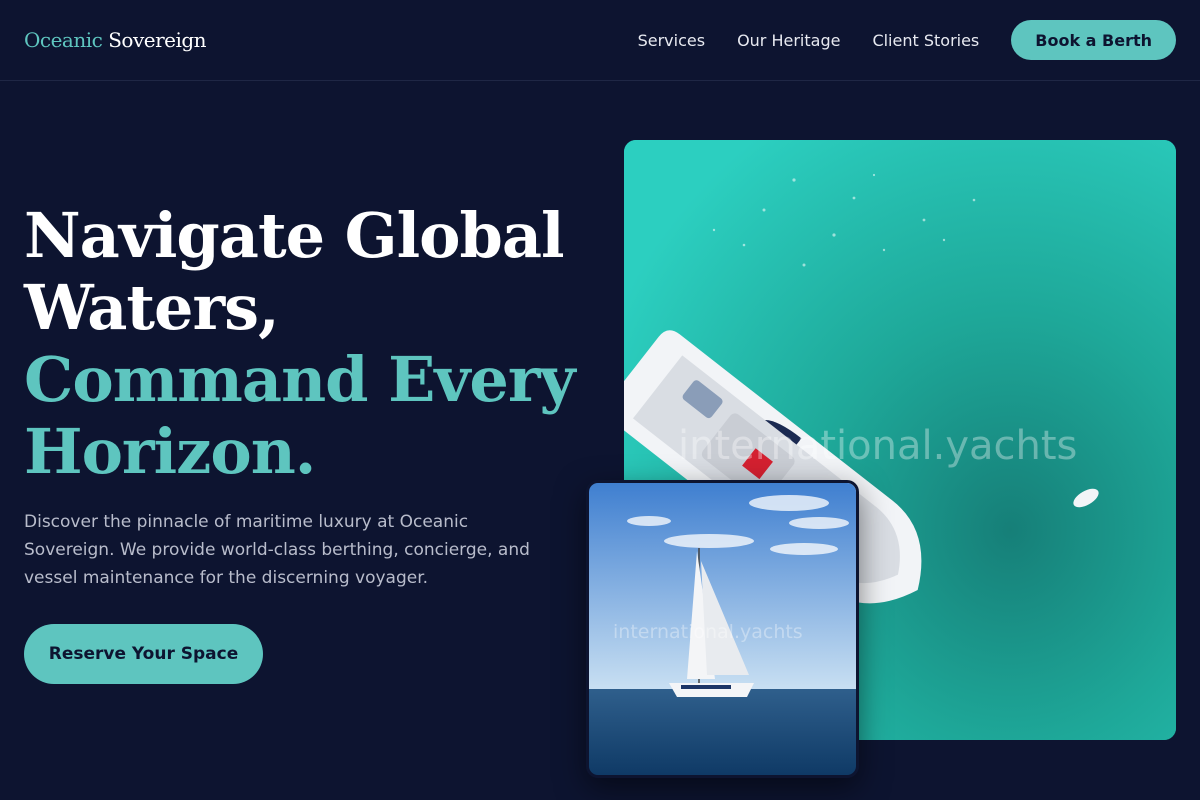 The width and height of the screenshot is (1200, 800). I want to click on reserve-your-space-button: Reserve Your Space, so click(143, 654).